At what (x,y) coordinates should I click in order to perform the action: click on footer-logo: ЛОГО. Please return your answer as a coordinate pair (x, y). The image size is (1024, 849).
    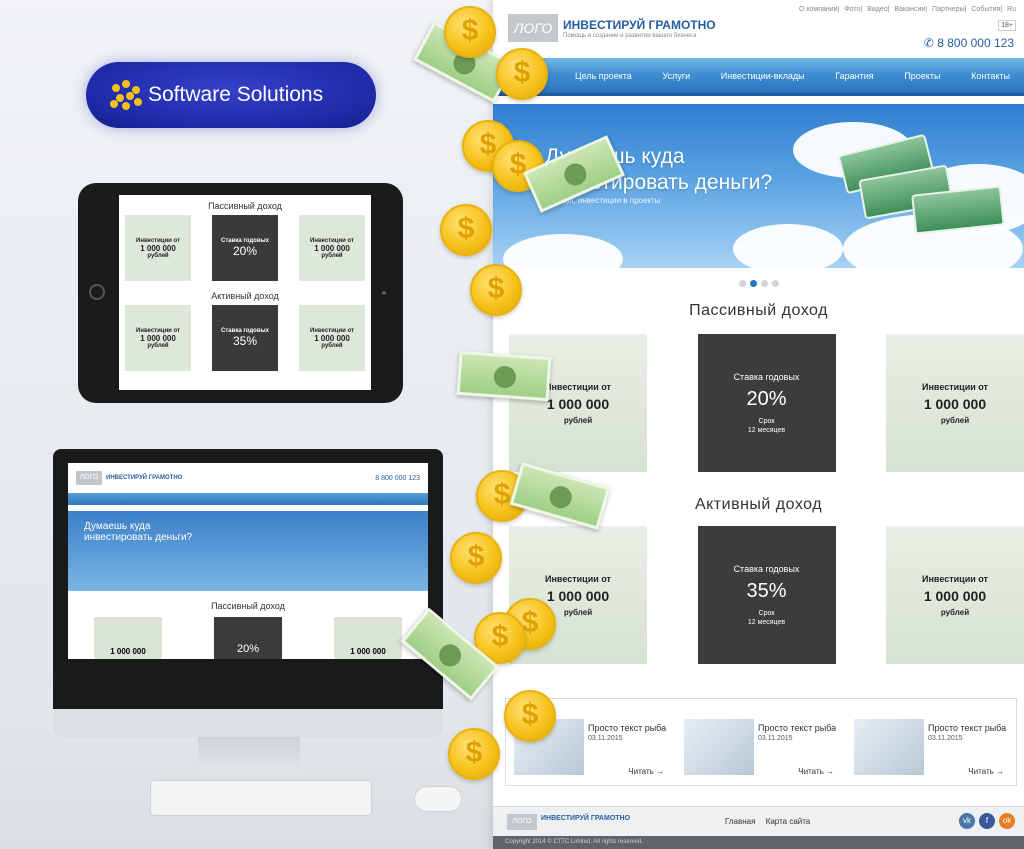
    Looking at the image, I should click on (522, 822).